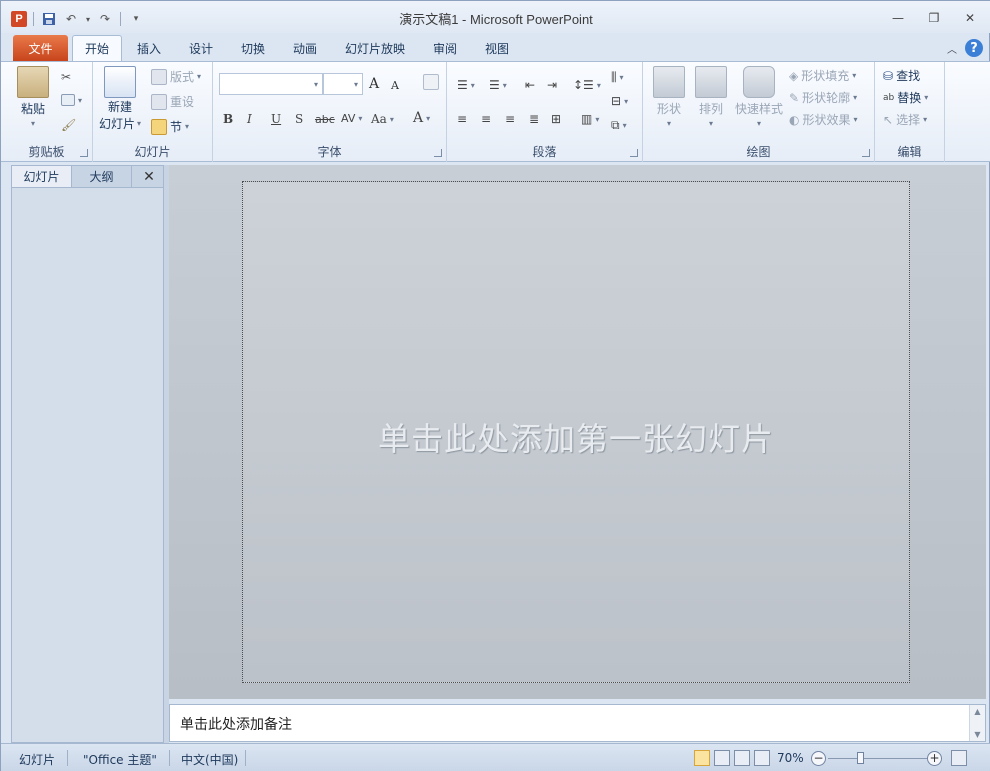 This screenshot has width=990, height=771. What do you see at coordinates (382, 119) in the screenshot?
I see `change-case-button: Aa ▾` at bounding box center [382, 119].